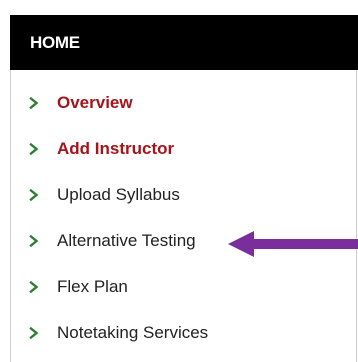  Describe the element at coordinates (92, 287) in the screenshot. I see `nav-item-label: Flex Plan` at that location.